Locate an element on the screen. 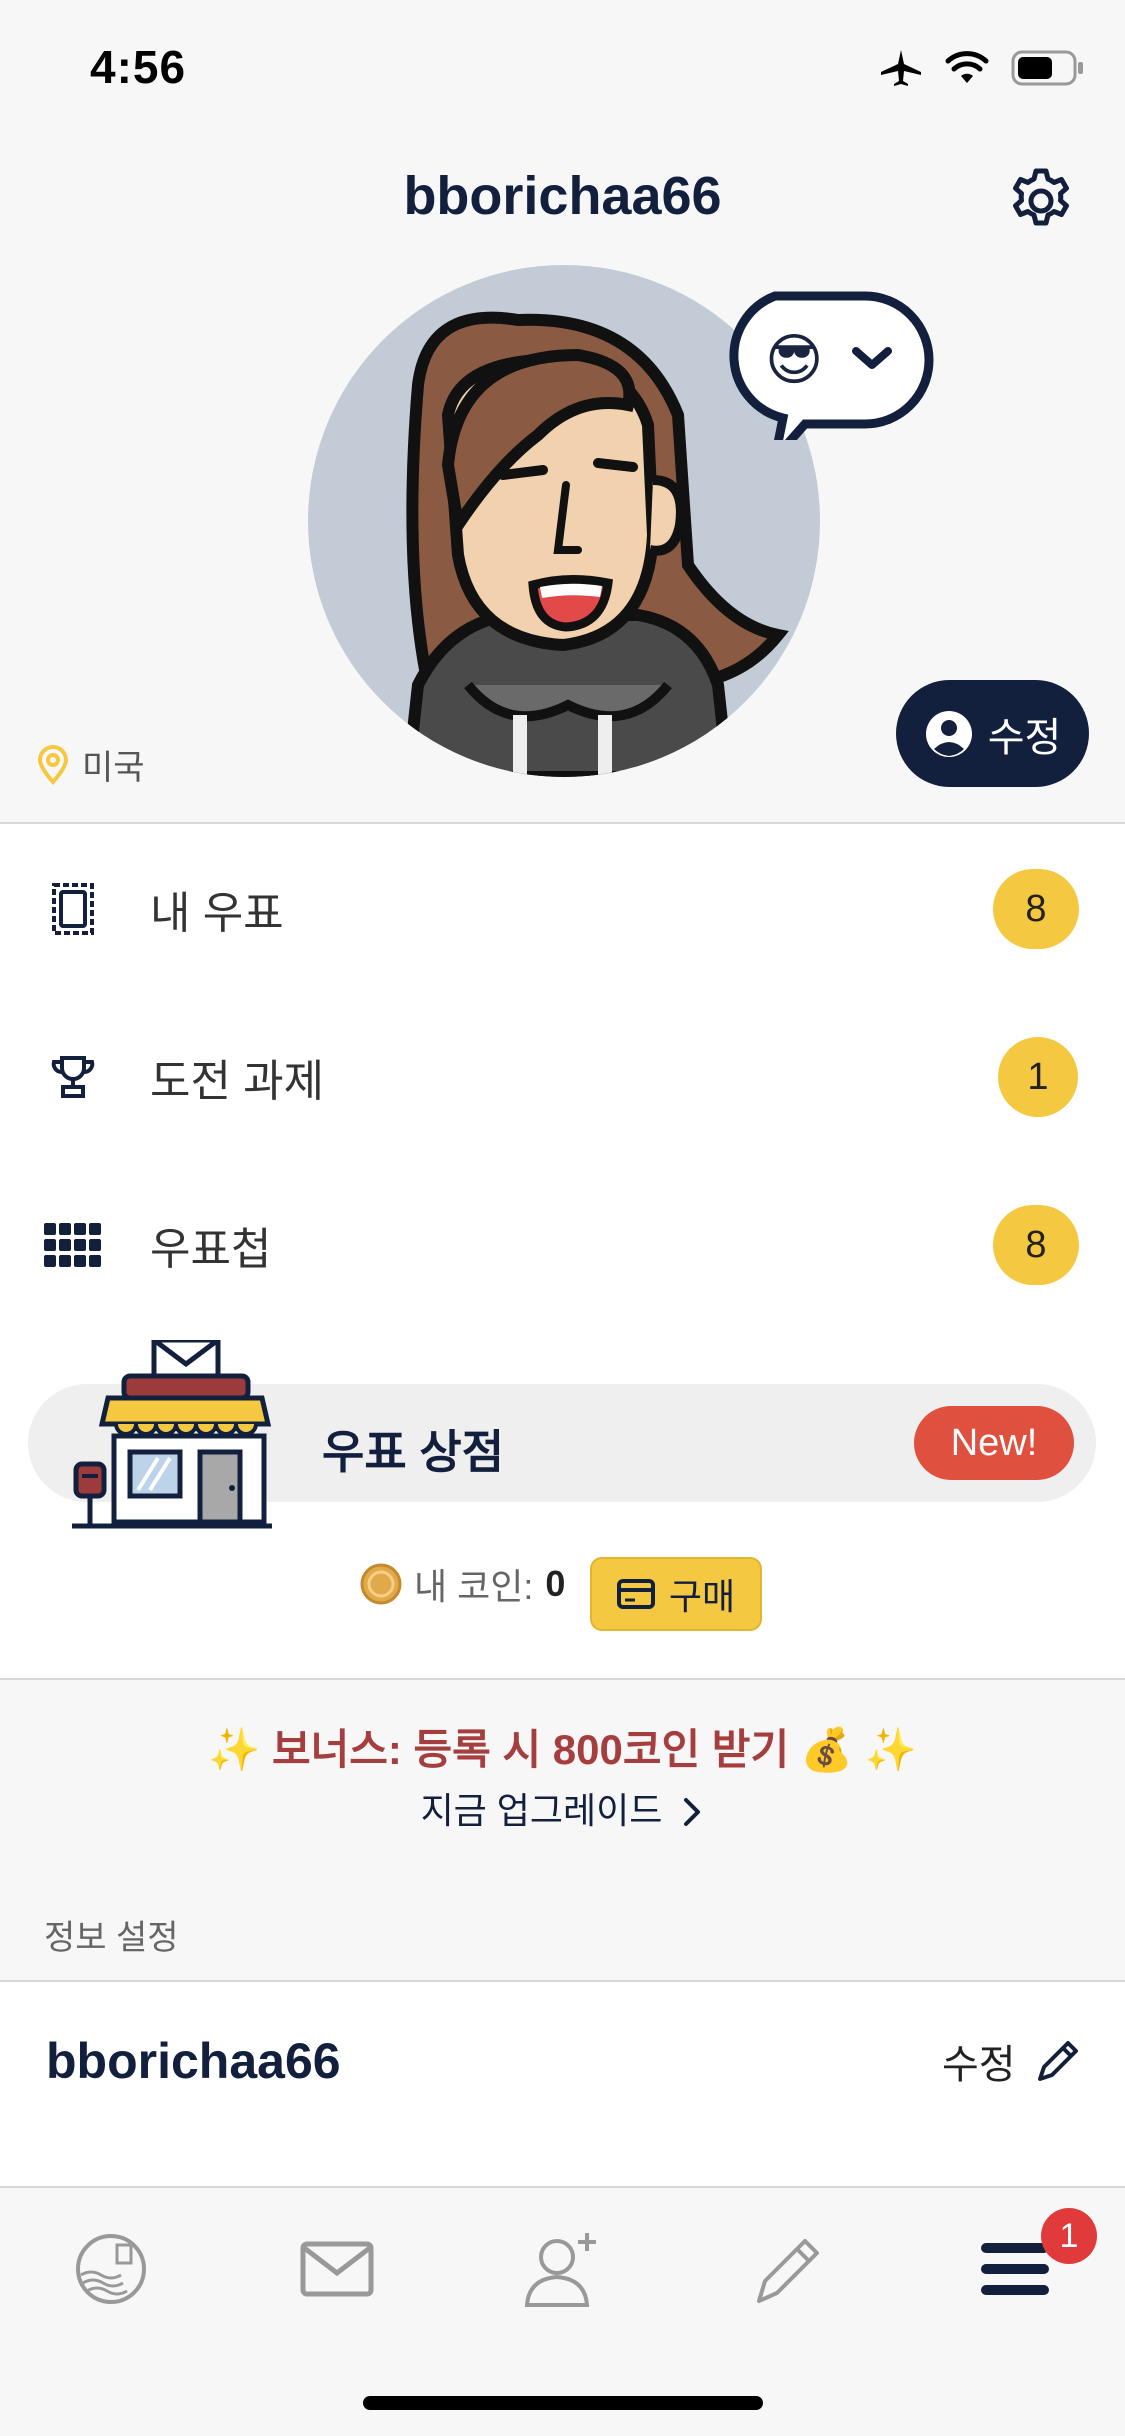 The height and width of the screenshot is (2436, 1125). upgrade-link-label: 지금 업그레이드 is located at coordinates (541, 1810).